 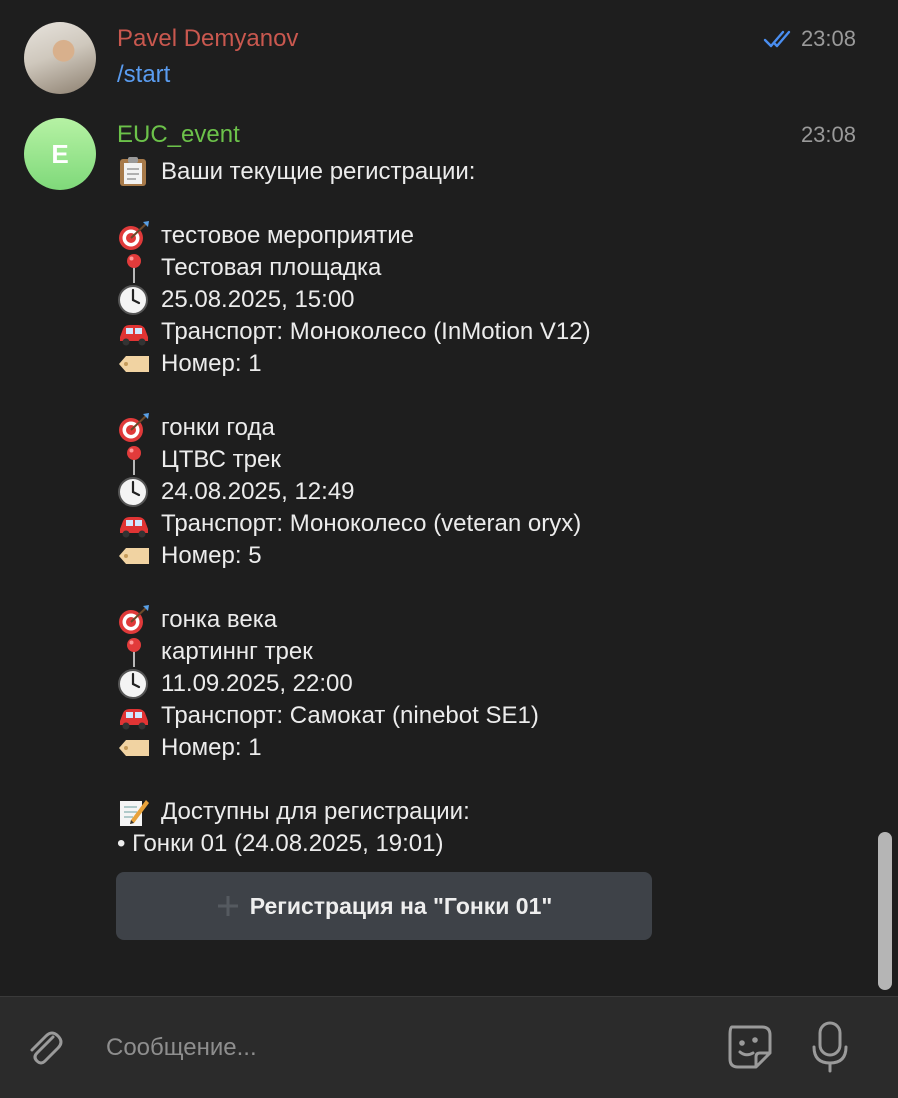 I want to click on available-item: • Гонки 01 (24.08.2025, 19:01), so click(x=280, y=843).